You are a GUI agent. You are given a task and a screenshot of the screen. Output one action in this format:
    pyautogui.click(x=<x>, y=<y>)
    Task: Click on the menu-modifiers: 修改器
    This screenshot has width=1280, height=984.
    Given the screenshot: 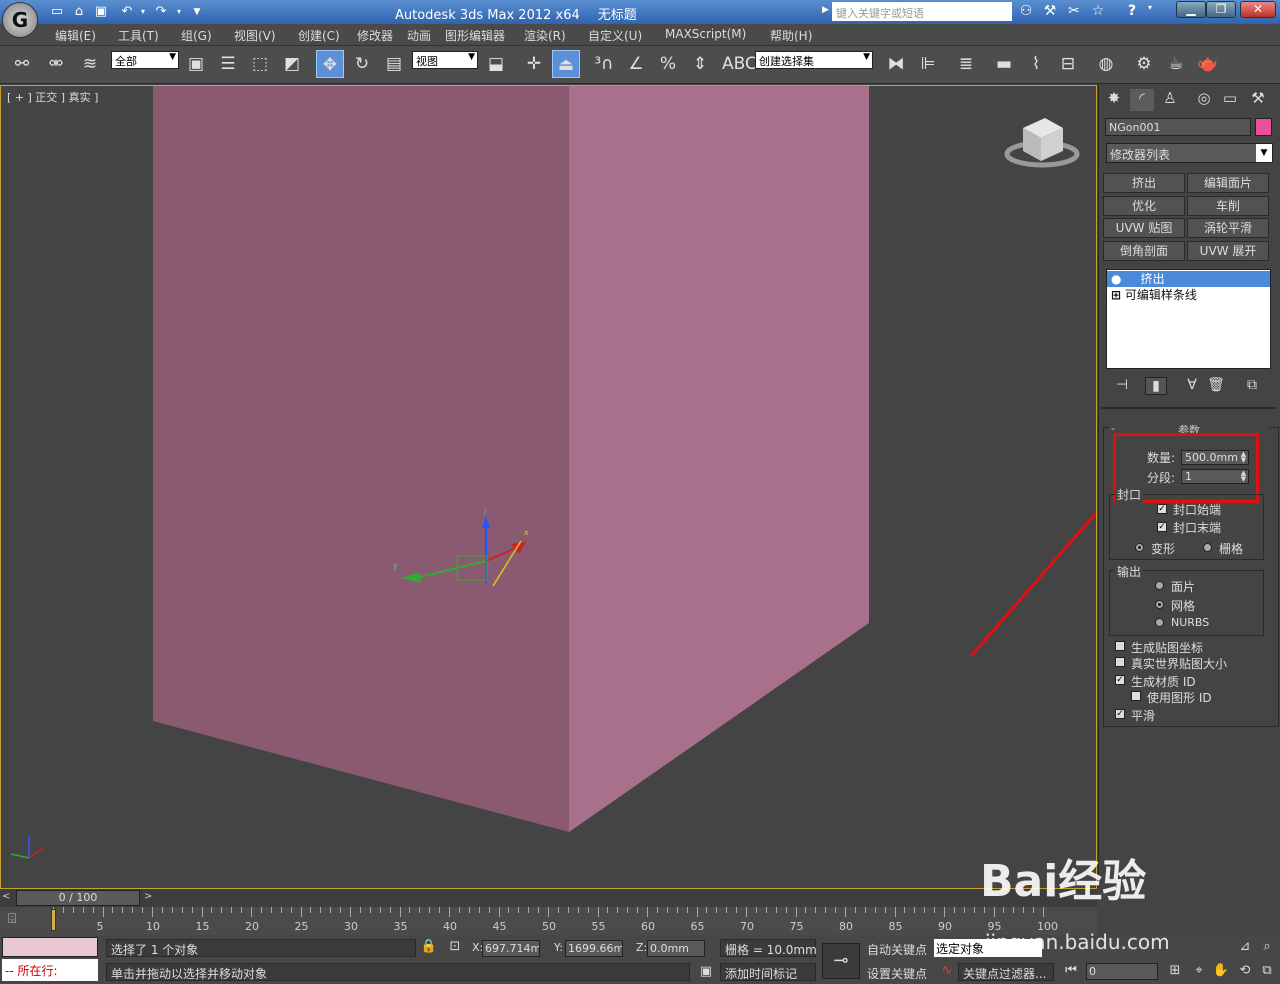 What is the action you would take?
    pyautogui.click(x=375, y=35)
    